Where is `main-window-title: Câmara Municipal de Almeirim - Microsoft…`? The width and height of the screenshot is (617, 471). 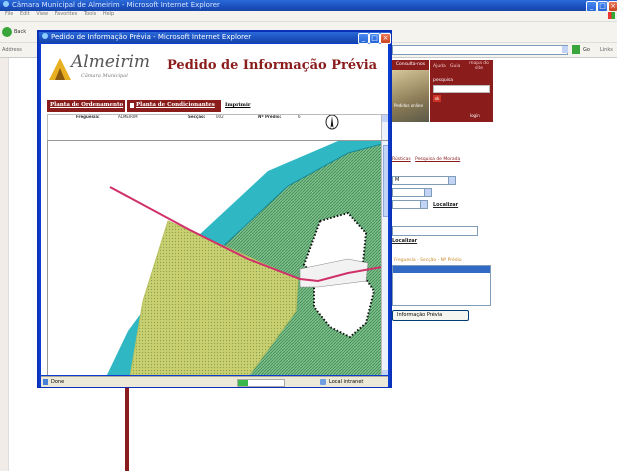
main-window-title: Câmara Municipal de Almeirim - Microsoft… is located at coordinates (116, 5).